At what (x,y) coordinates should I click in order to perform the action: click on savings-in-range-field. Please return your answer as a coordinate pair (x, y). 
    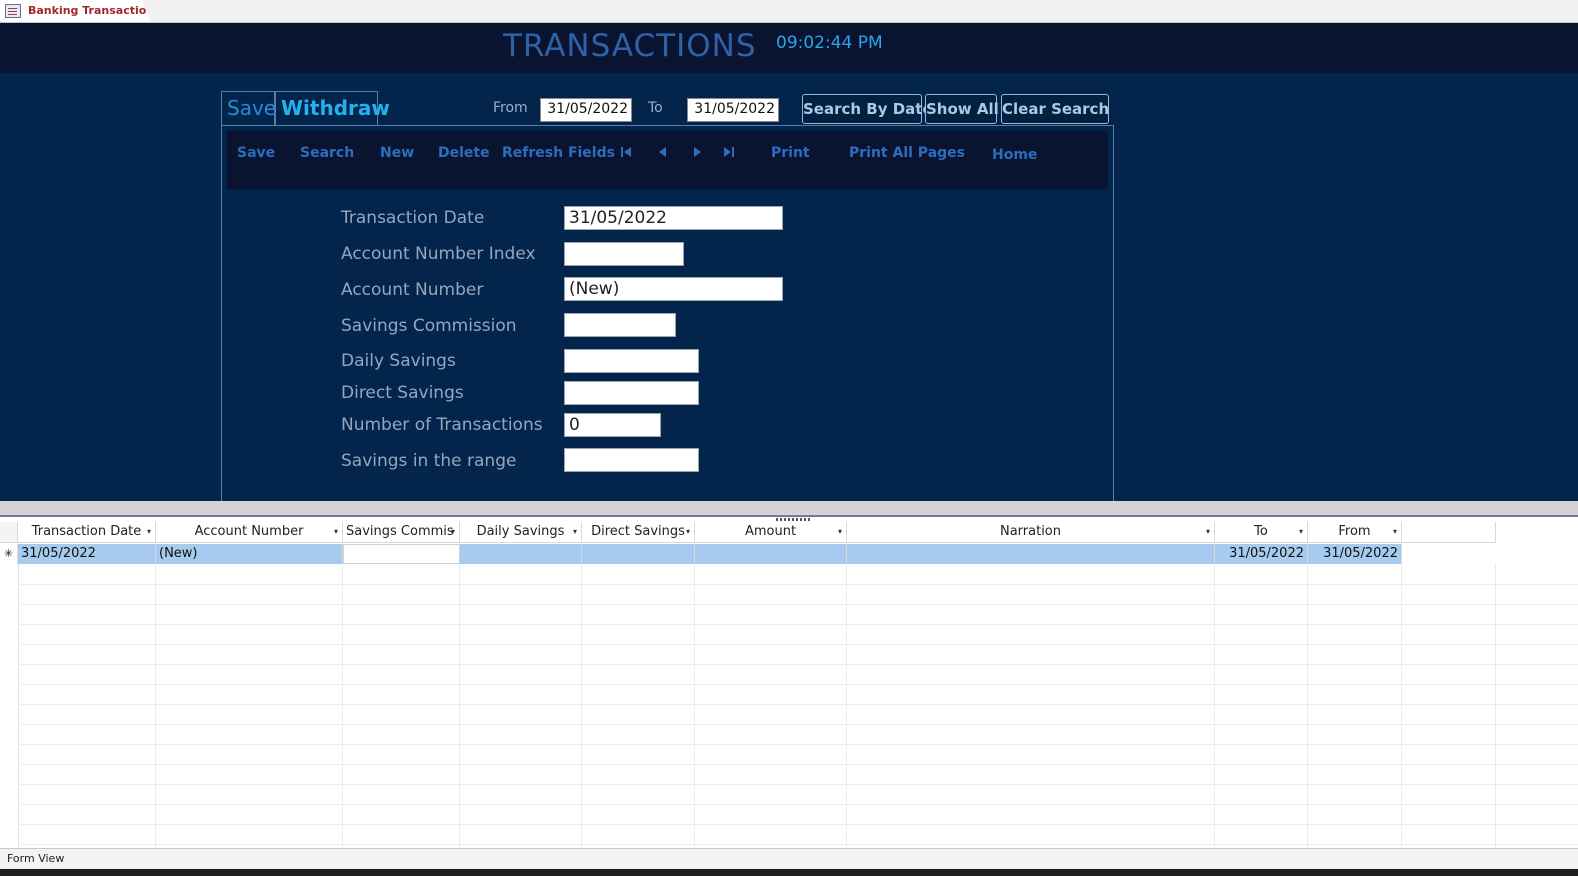
    Looking at the image, I should click on (631, 460).